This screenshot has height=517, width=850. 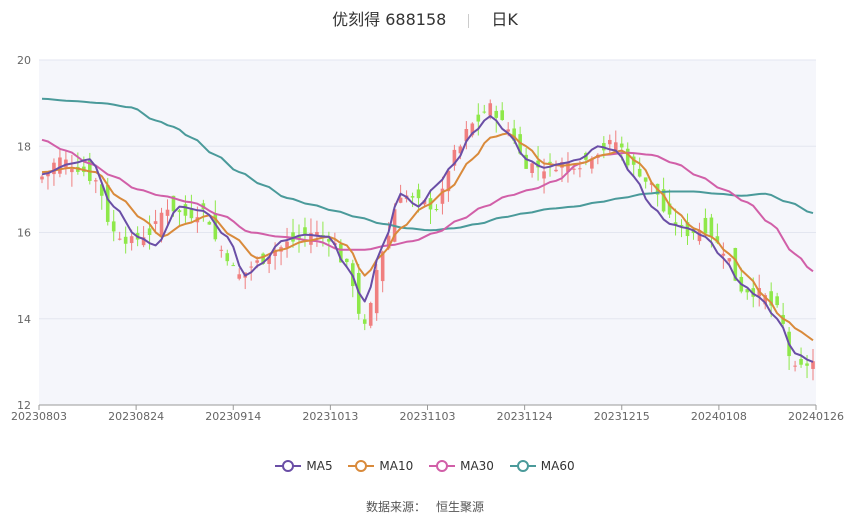 I want to click on ma5-legend-icon, so click(x=288, y=466).